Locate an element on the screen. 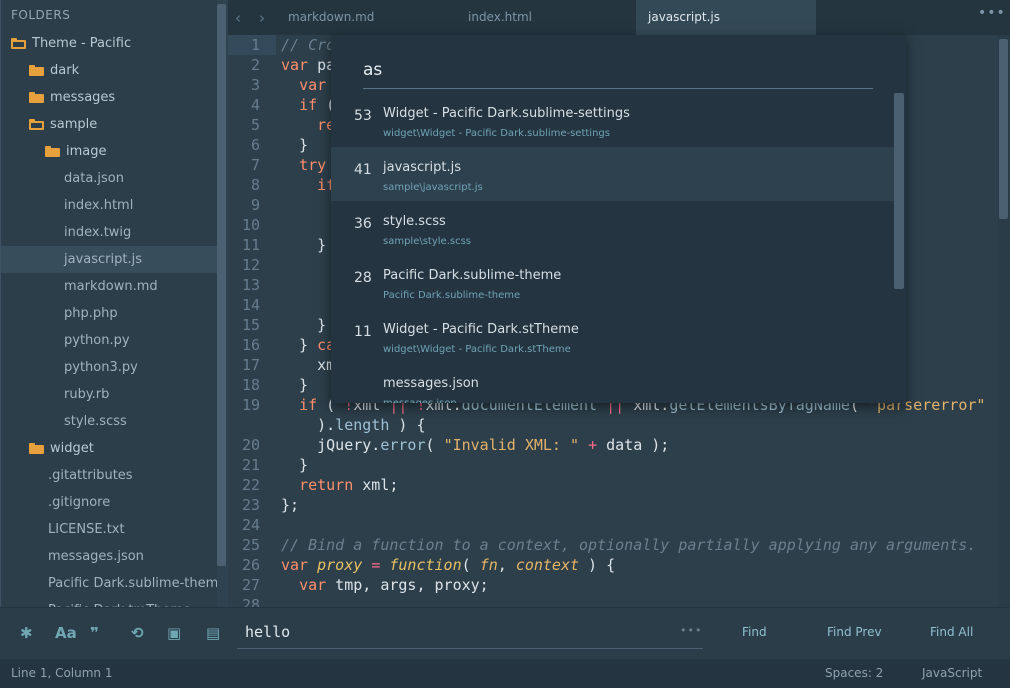 The image size is (1010, 688). sidebar-item-label: messages.json is located at coordinates (96, 556).